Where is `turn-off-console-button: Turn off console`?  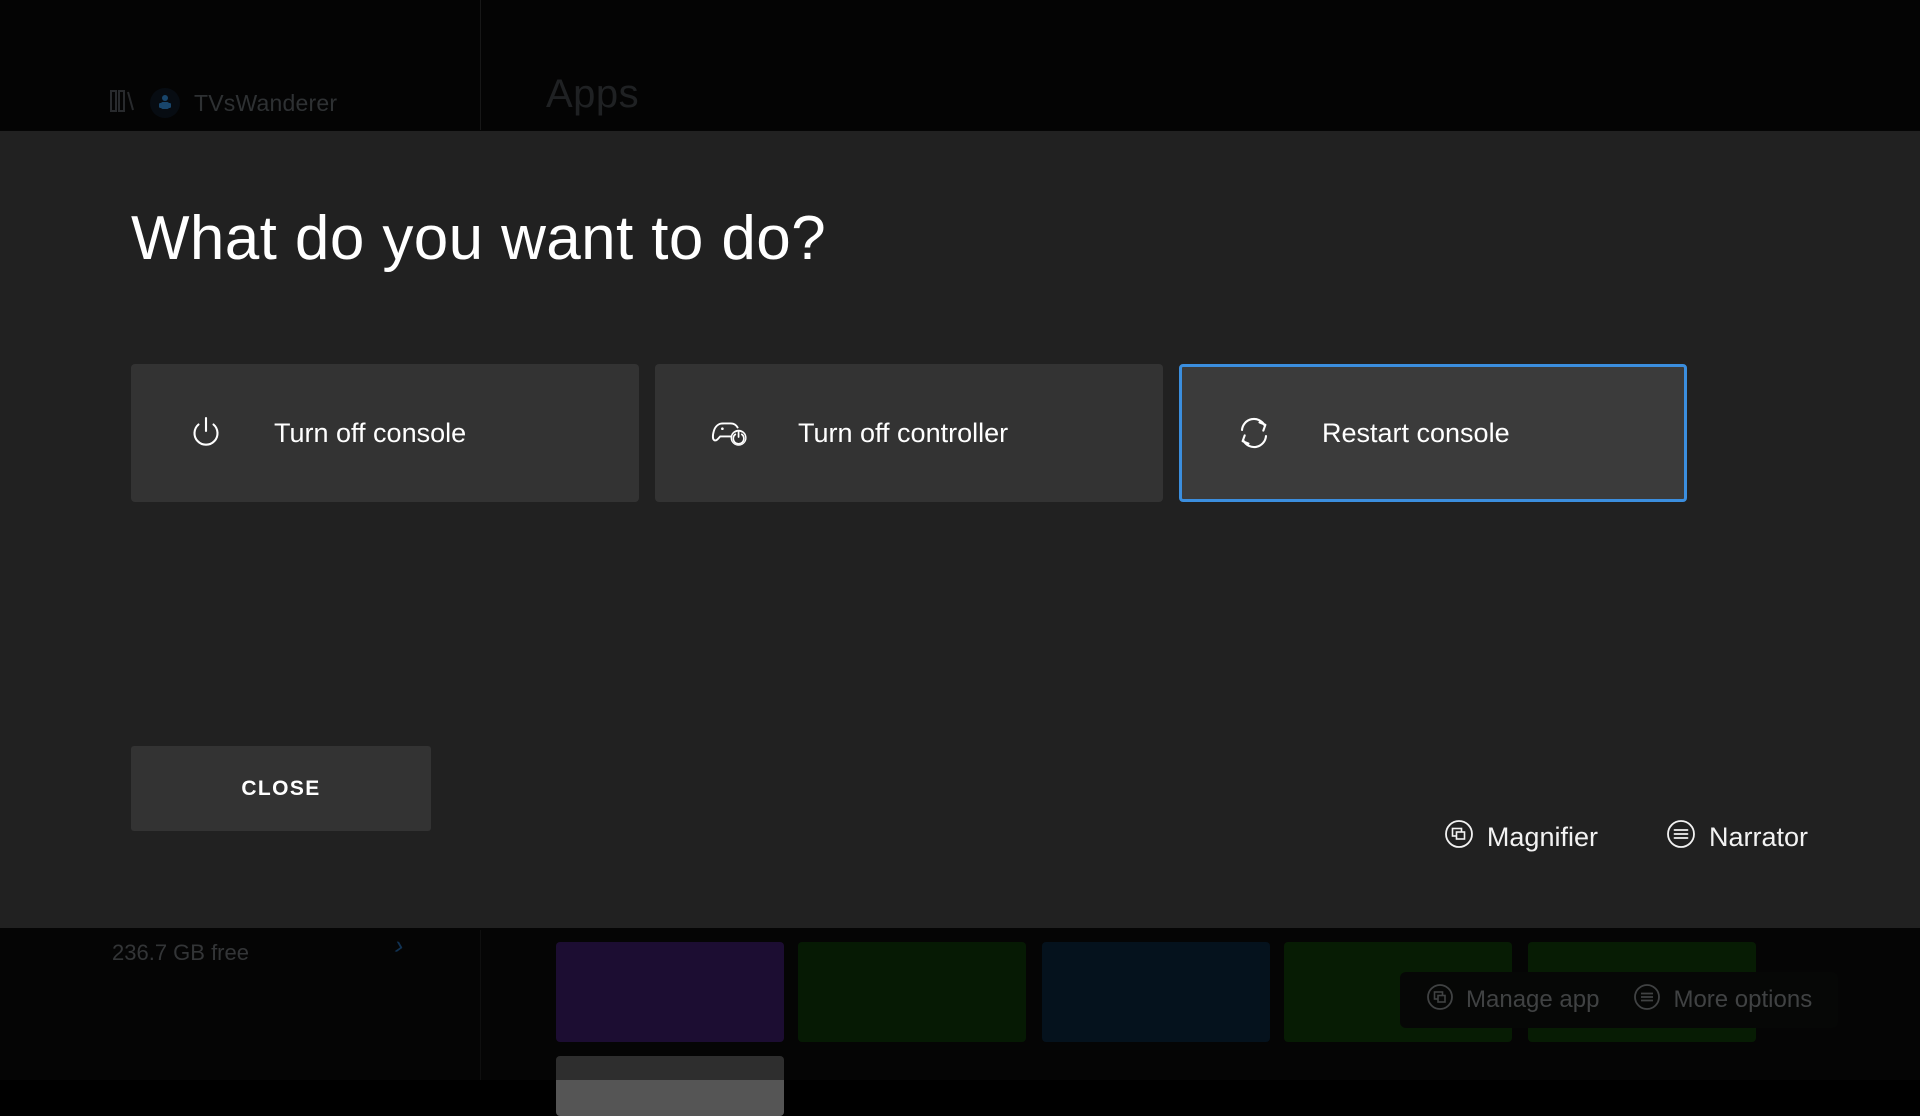
turn-off-console-button: Turn off console is located at coordinates (385, 433).